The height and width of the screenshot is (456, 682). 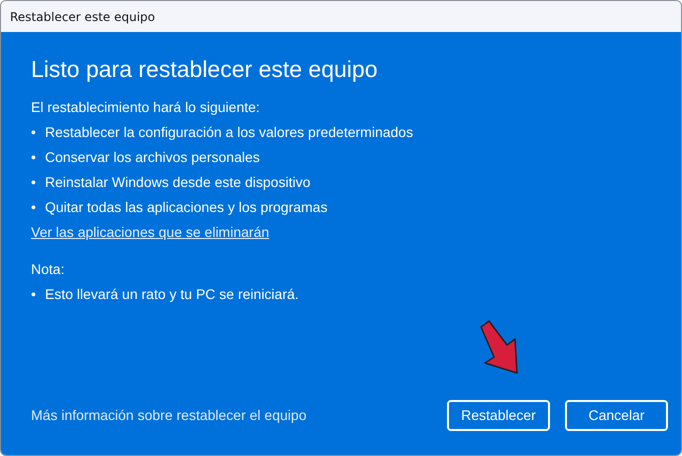 What do you see at coordinates (186, 208) in the screenshot?
I see `list-item-text: Quitar todas las aplicaciones y los programas` at bounding box center [186, 208].